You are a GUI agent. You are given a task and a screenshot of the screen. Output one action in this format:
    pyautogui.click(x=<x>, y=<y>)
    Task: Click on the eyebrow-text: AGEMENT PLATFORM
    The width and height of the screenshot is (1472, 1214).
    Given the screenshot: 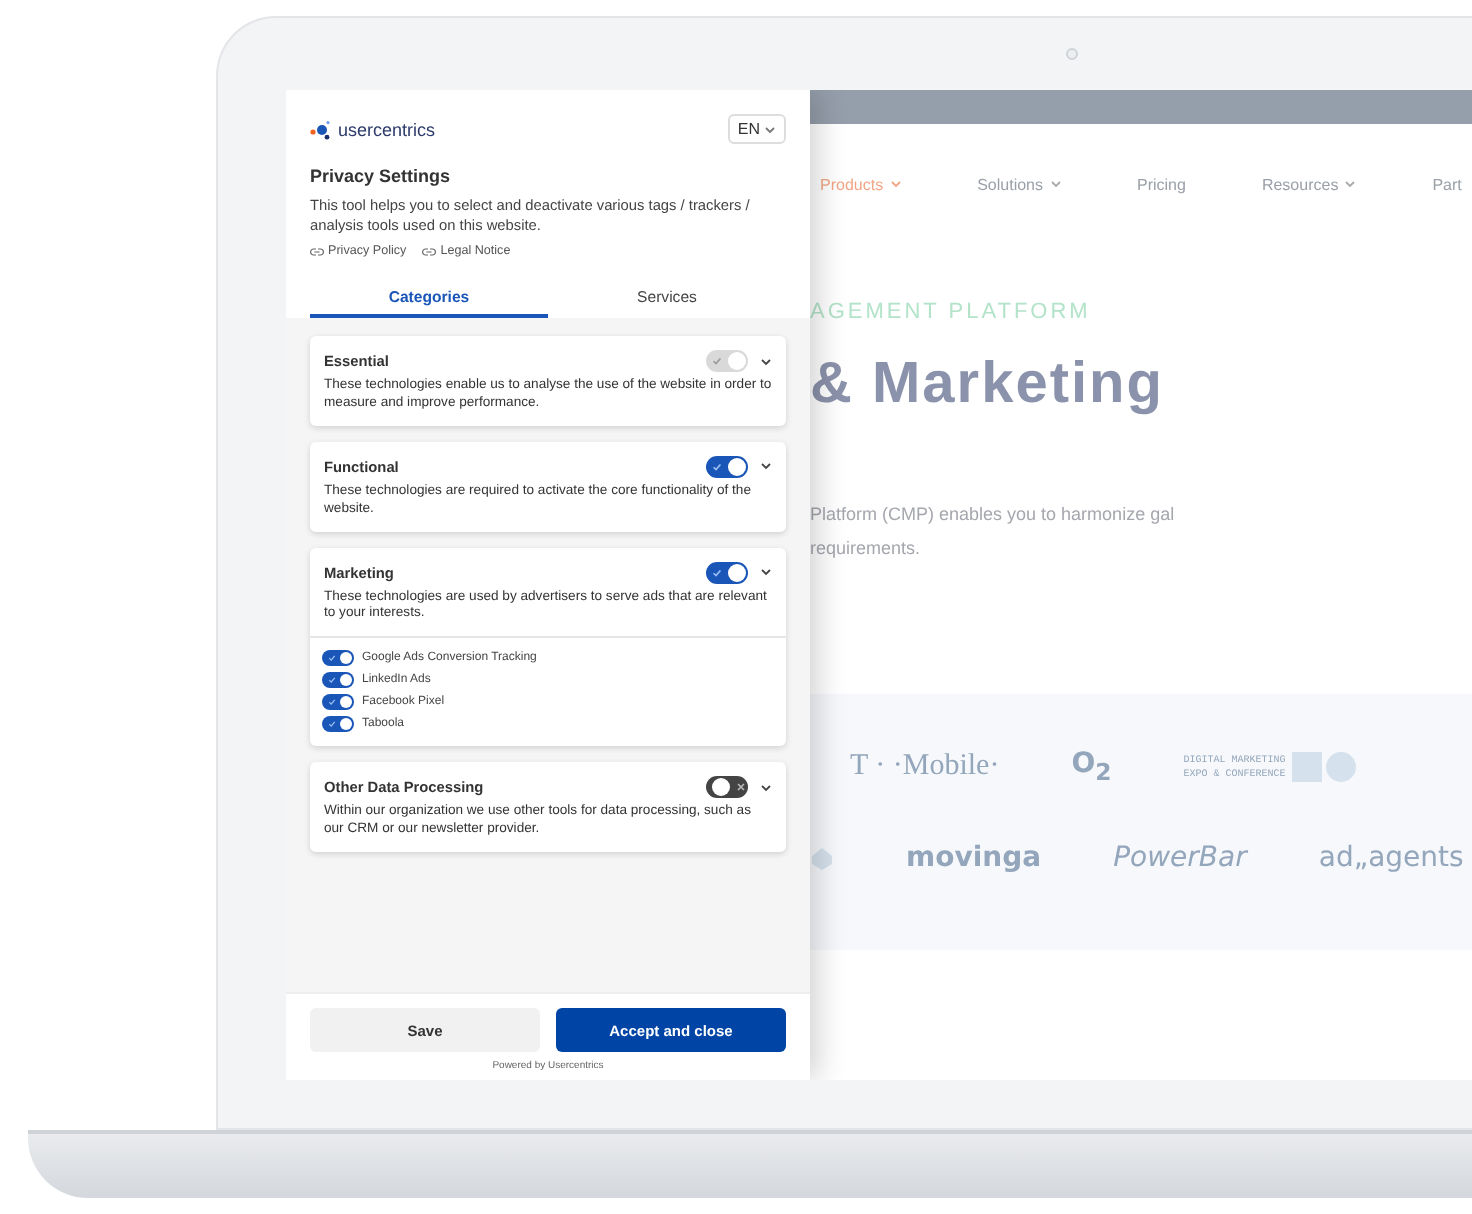 What is the action you would take?
    pyautogui.click(x=951, y=312)
    